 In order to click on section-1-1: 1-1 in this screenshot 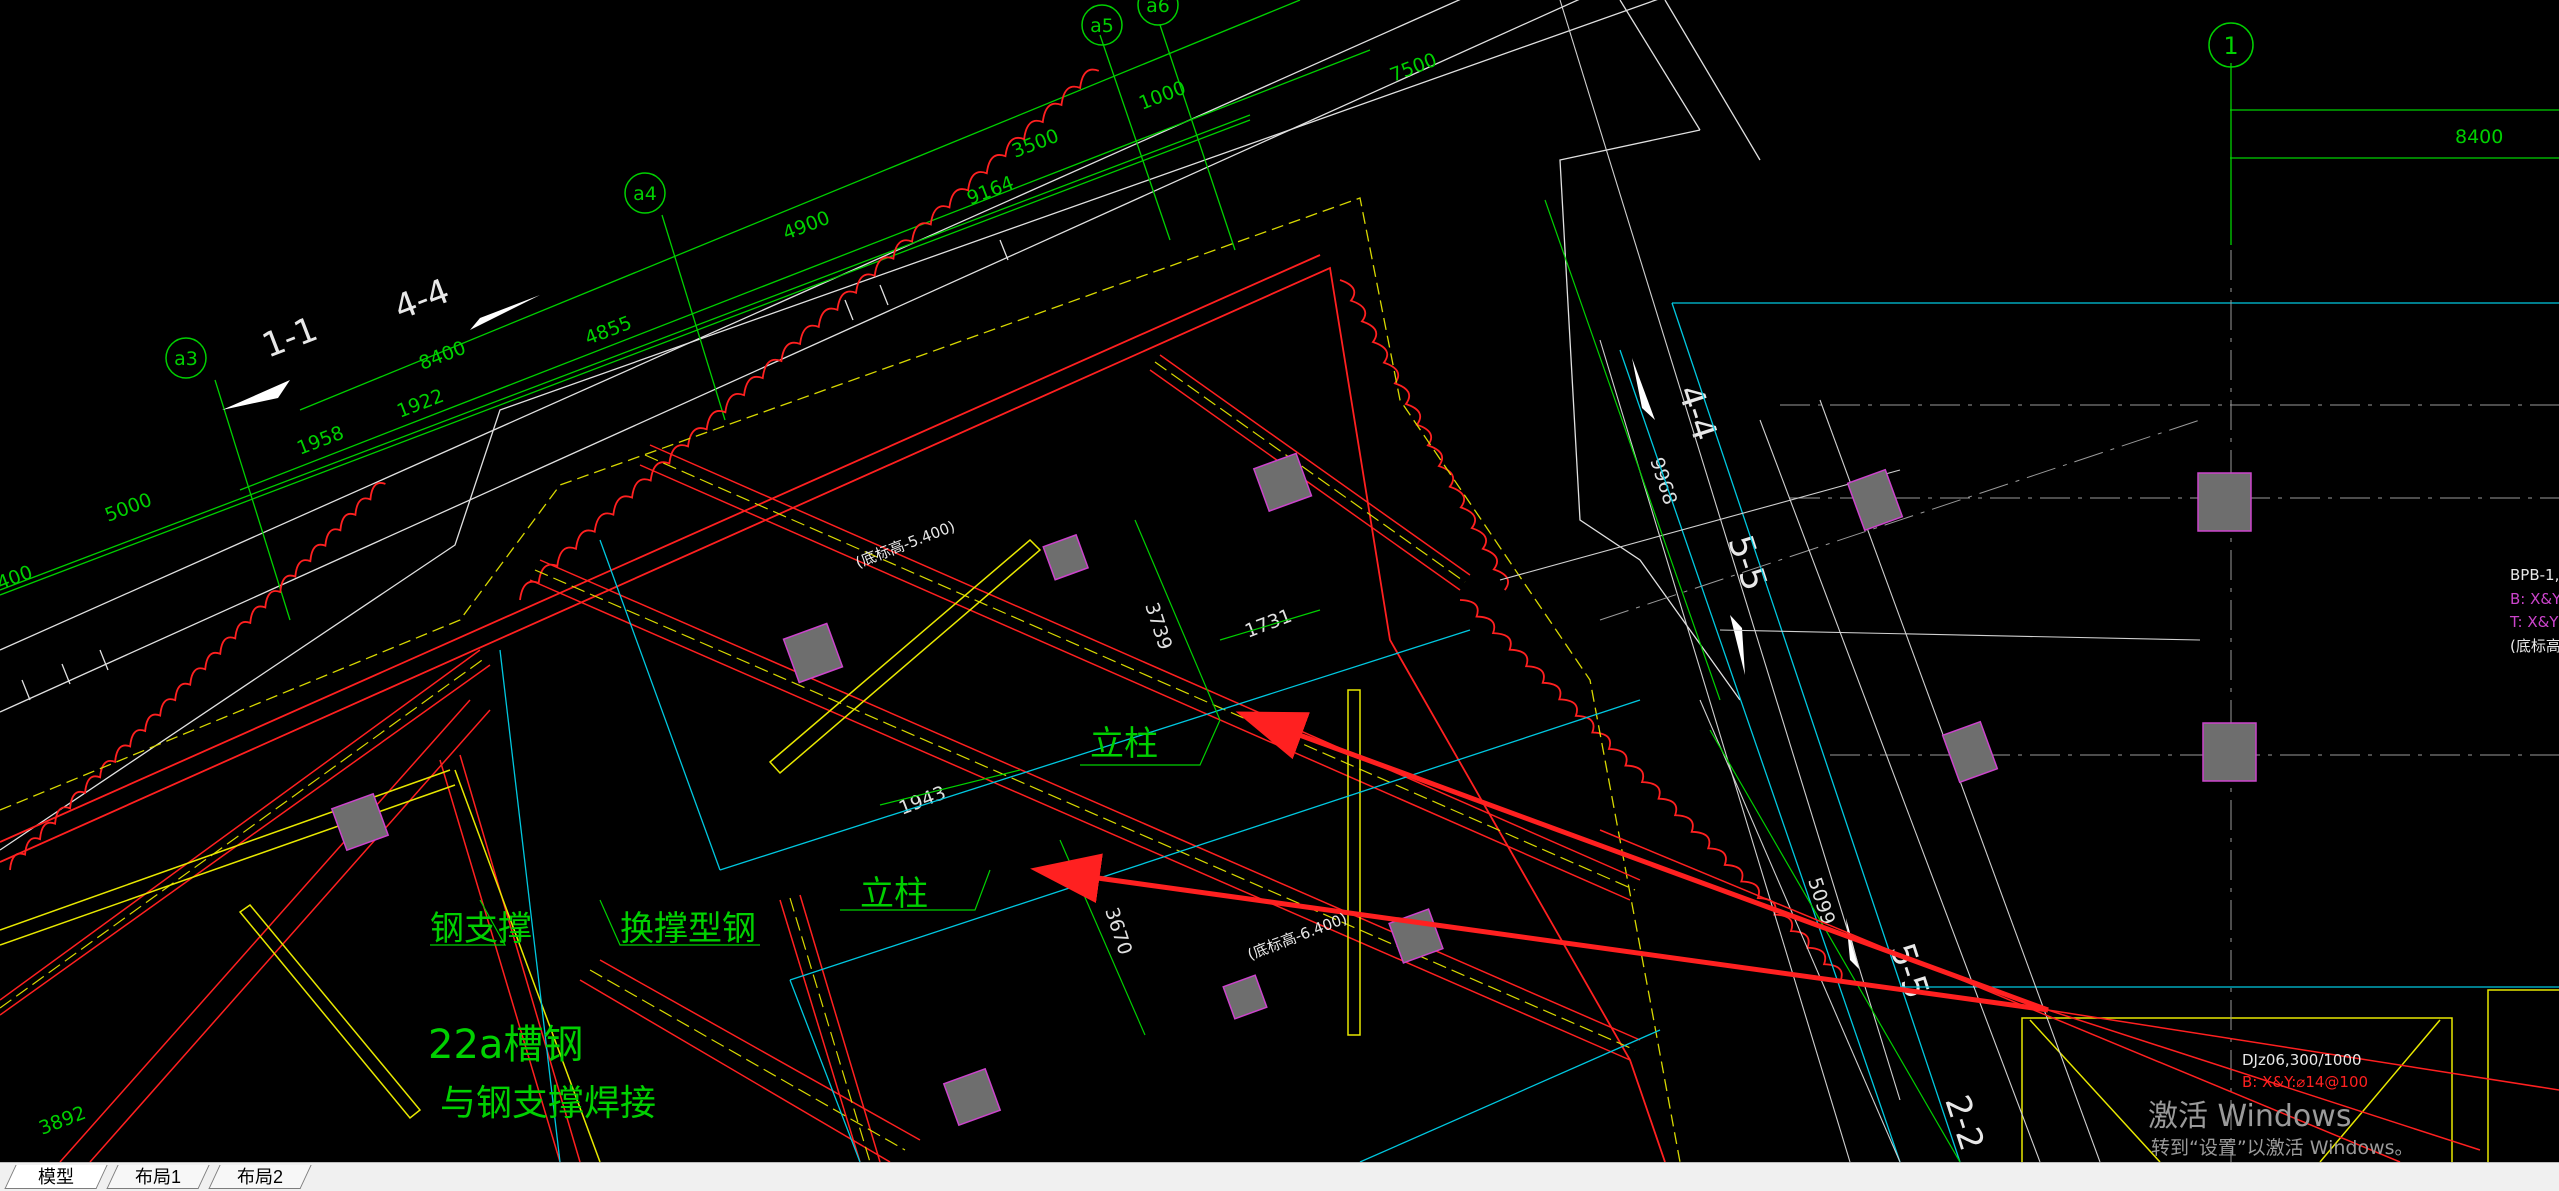, I will do `click(290, 337)`.